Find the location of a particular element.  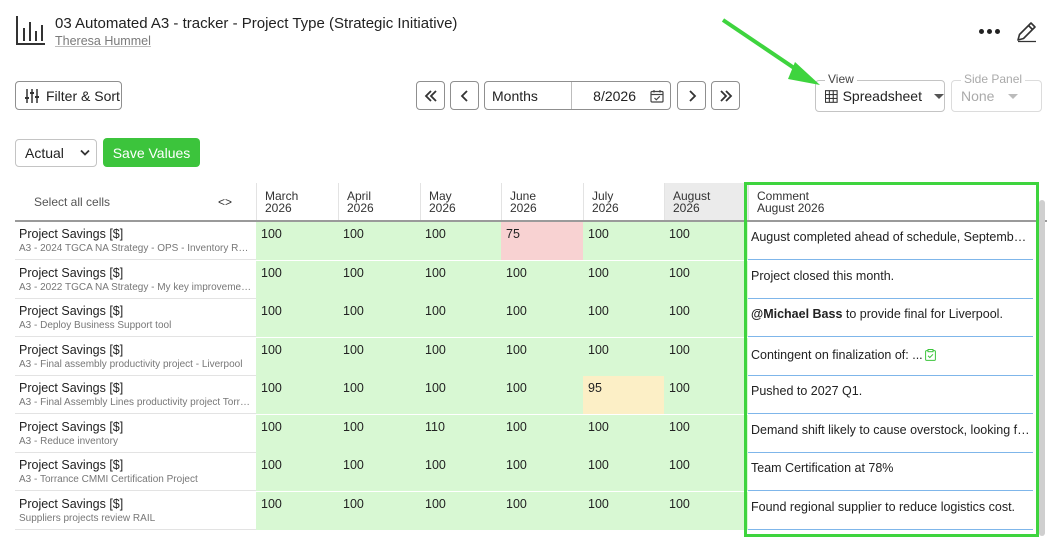

comment-cell: Project closed this month. is located at coordinates (890, 280).